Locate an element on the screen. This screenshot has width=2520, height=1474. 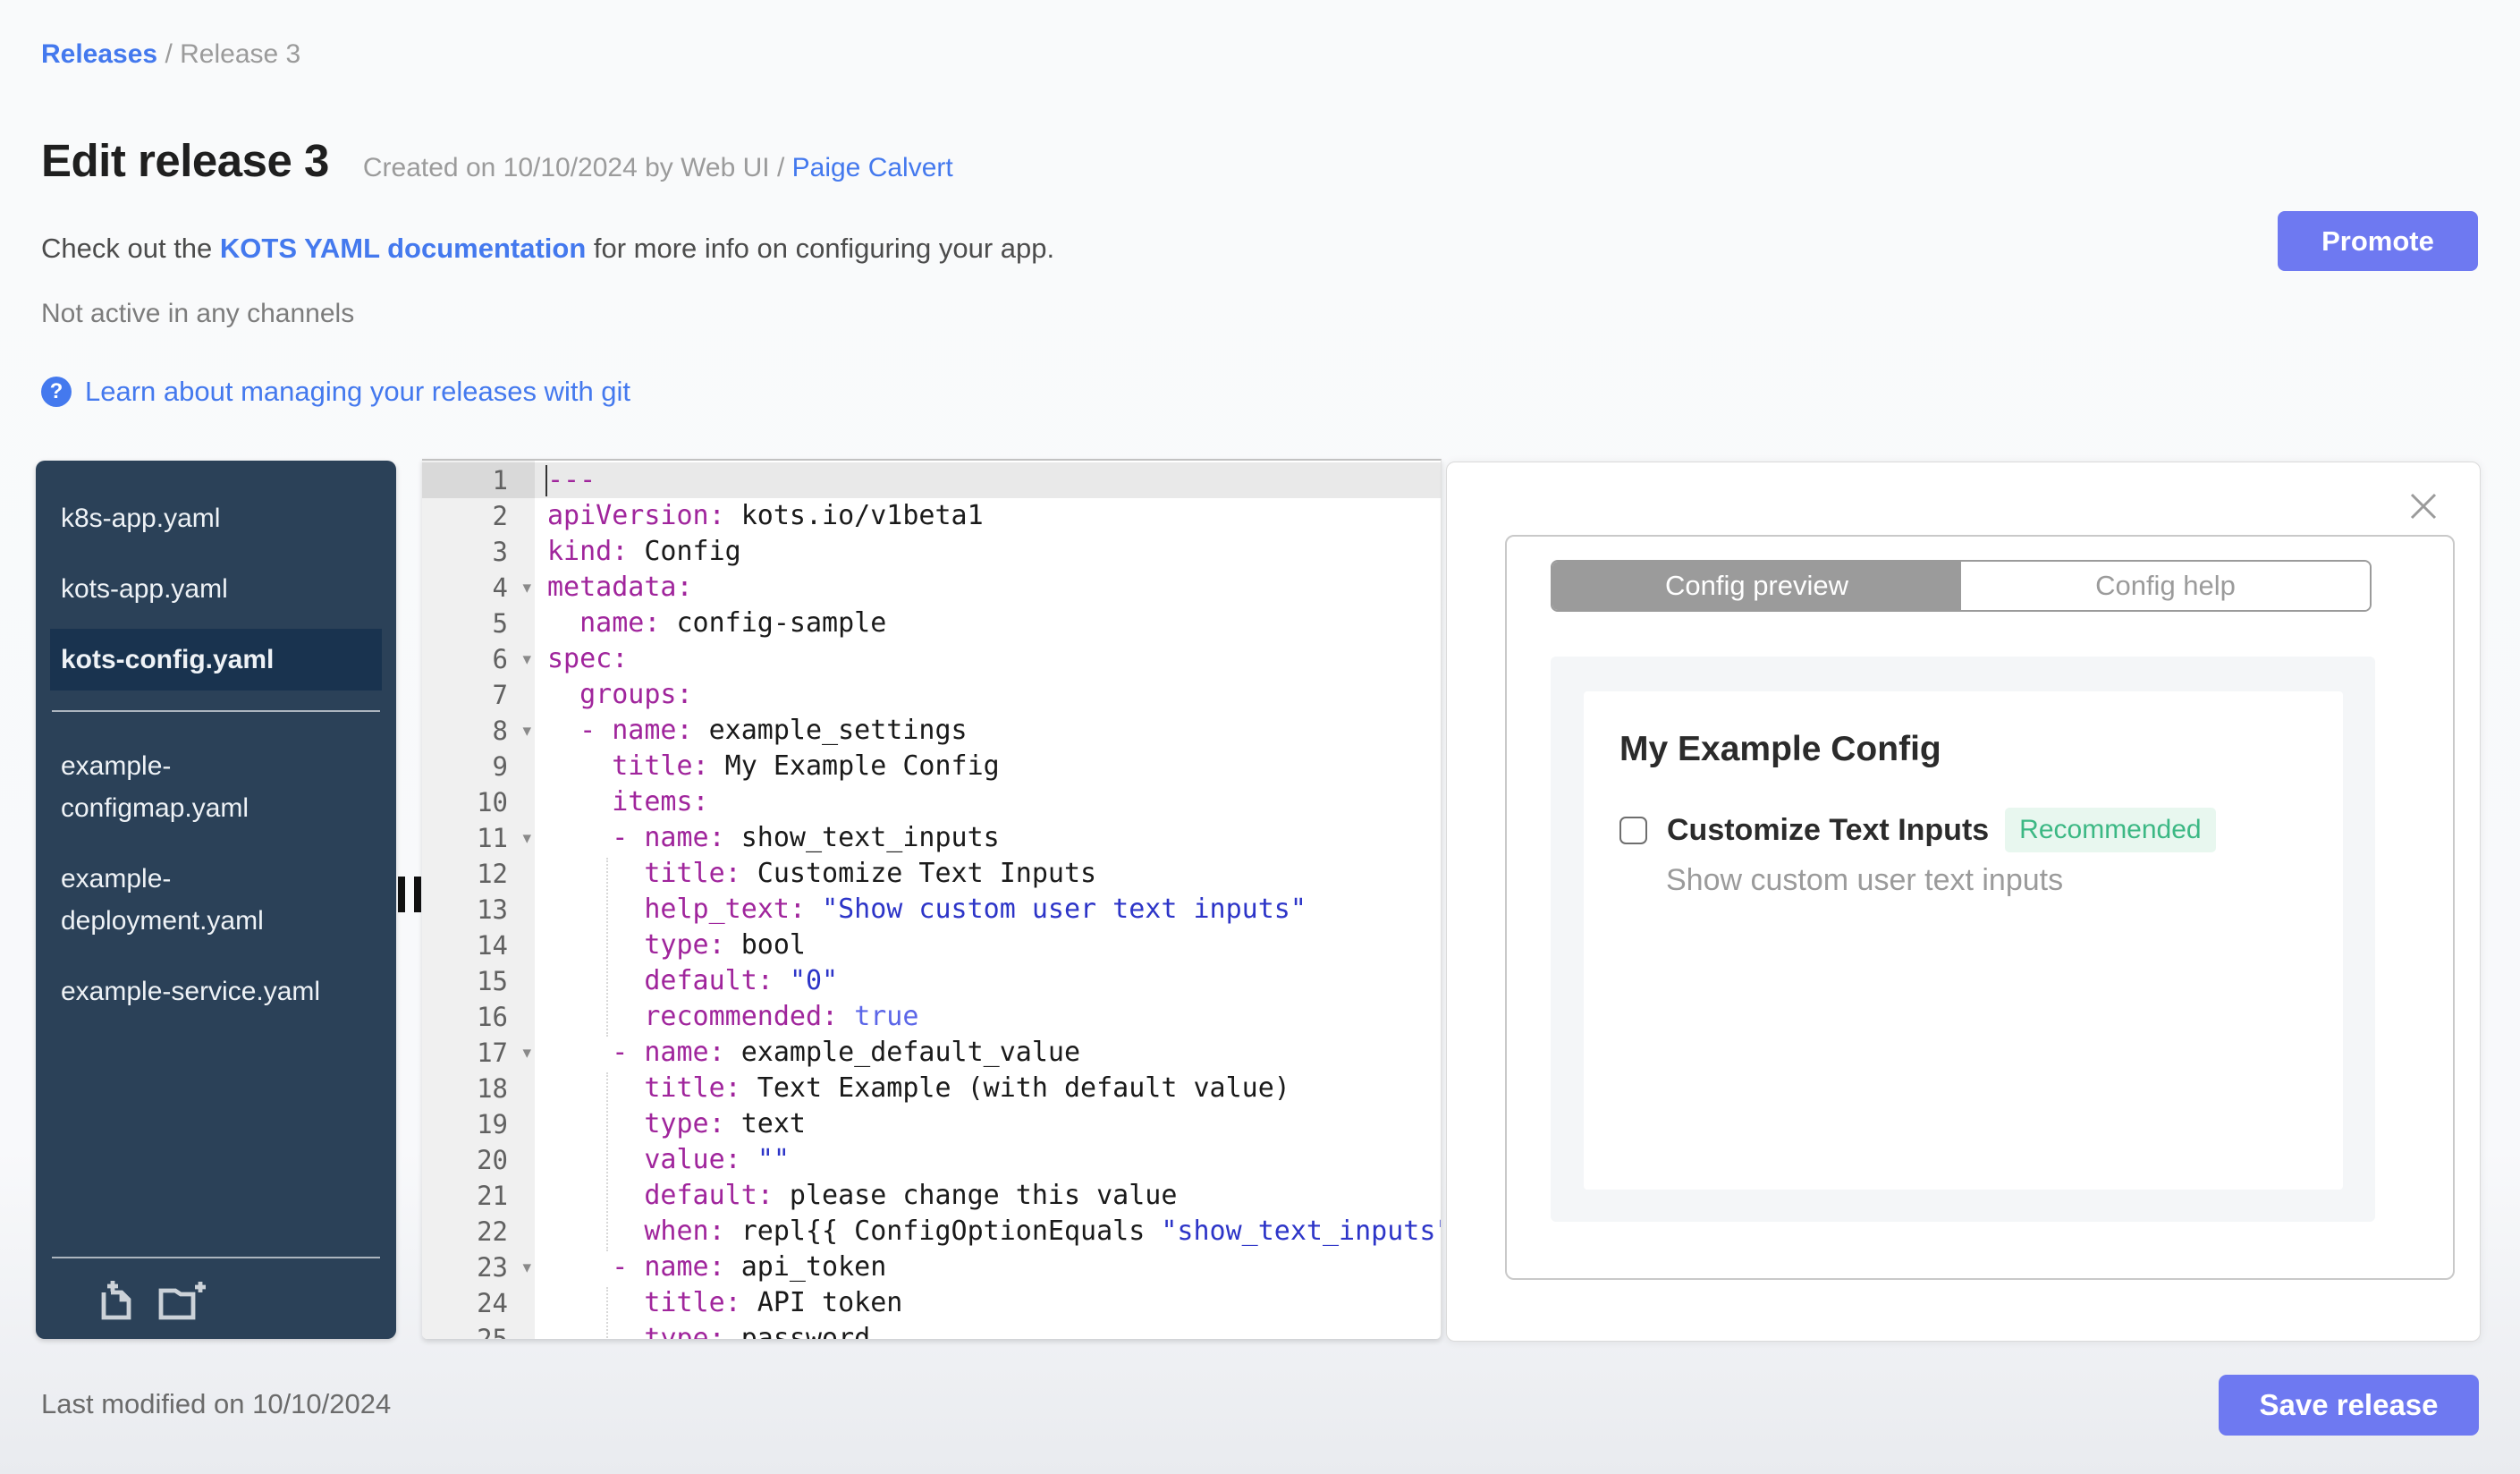
save-release-button: Save release is located at coordinates (2349, 1405).